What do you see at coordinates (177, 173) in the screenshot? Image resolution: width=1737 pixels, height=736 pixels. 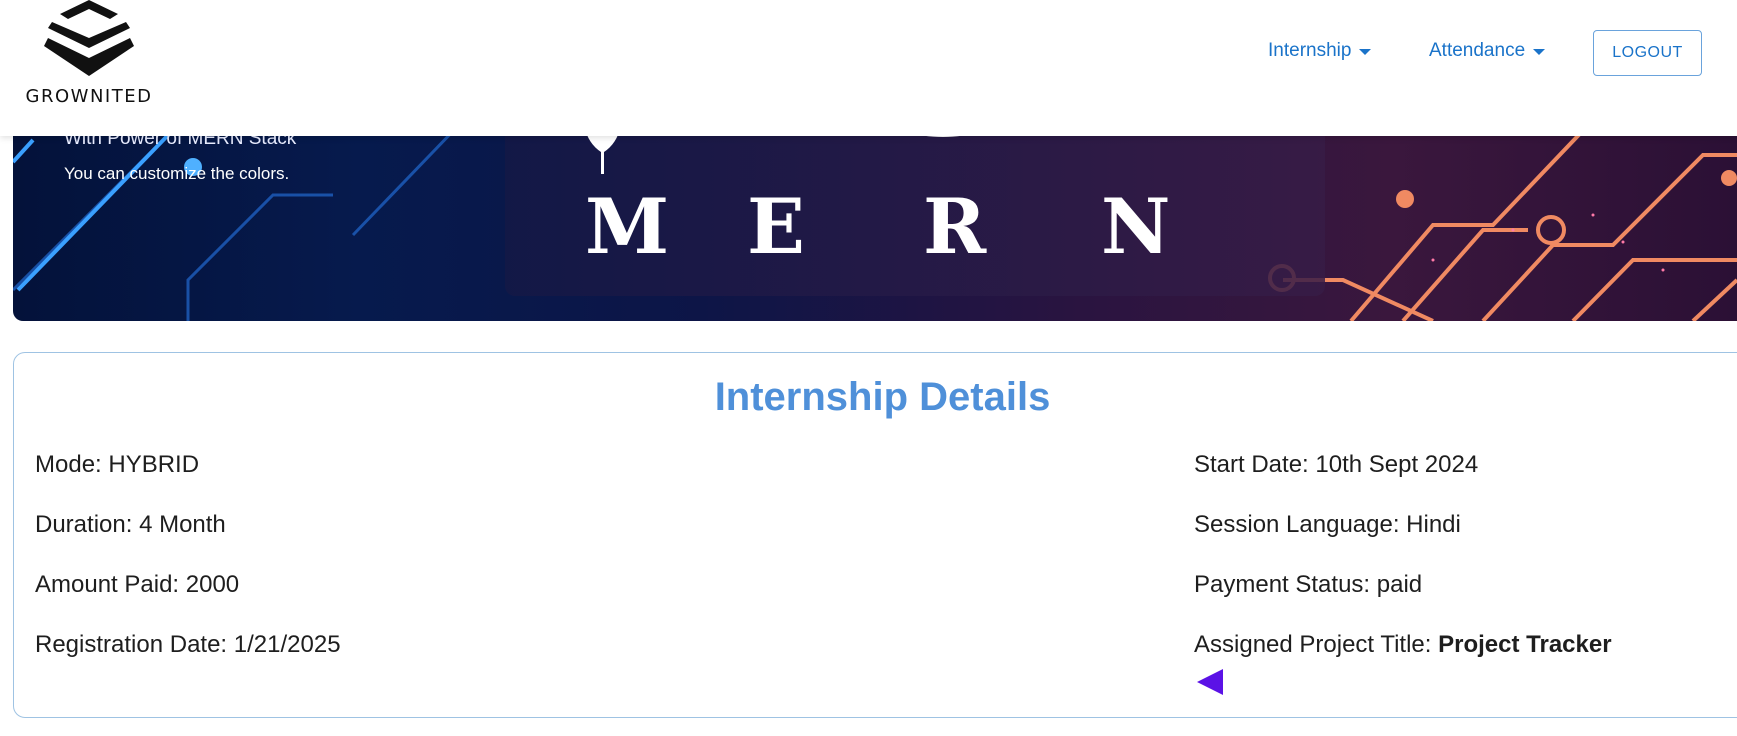 I see `banner-note: You can customize the colors.` at bounding box center [177, 173].